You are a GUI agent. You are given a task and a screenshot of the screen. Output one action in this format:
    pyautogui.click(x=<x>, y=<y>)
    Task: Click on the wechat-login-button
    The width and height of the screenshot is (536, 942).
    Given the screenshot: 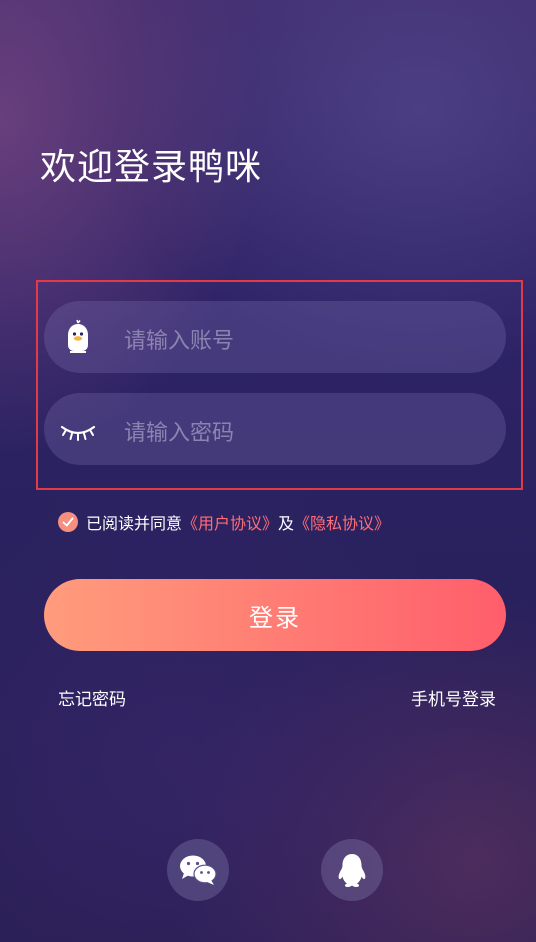 What is the action you would take?
    pyautogui.click(x=198, y=870)
    